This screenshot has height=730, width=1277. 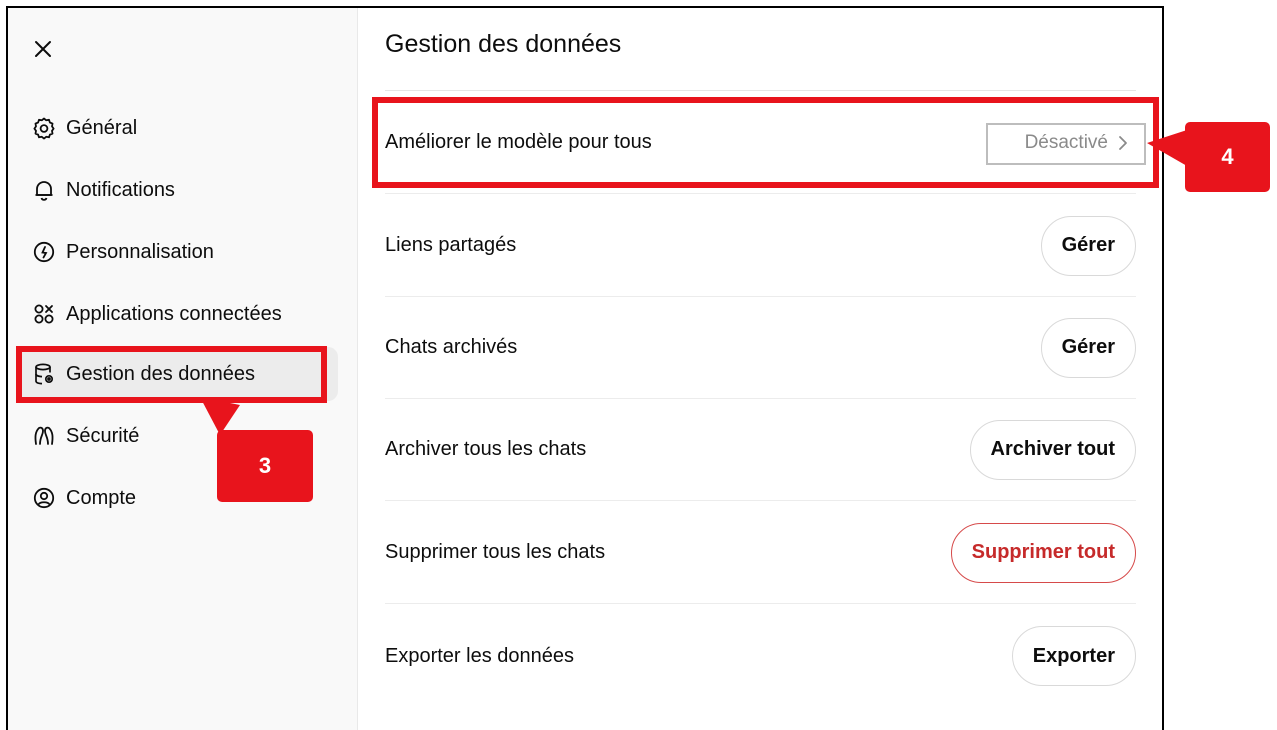 What do you see at coordinates (760, 246) in the screenshot?
I see `settings-row-shared-links: Liens partagés Gérer` at bounding box center [760, 246].